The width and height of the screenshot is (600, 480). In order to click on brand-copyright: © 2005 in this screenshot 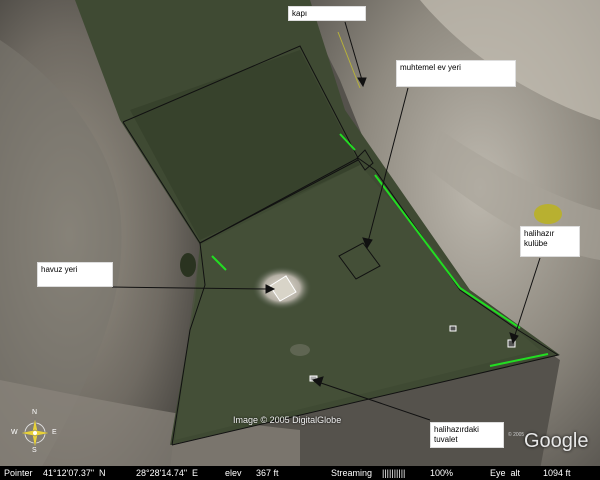, I will do `click(516, 435)`.